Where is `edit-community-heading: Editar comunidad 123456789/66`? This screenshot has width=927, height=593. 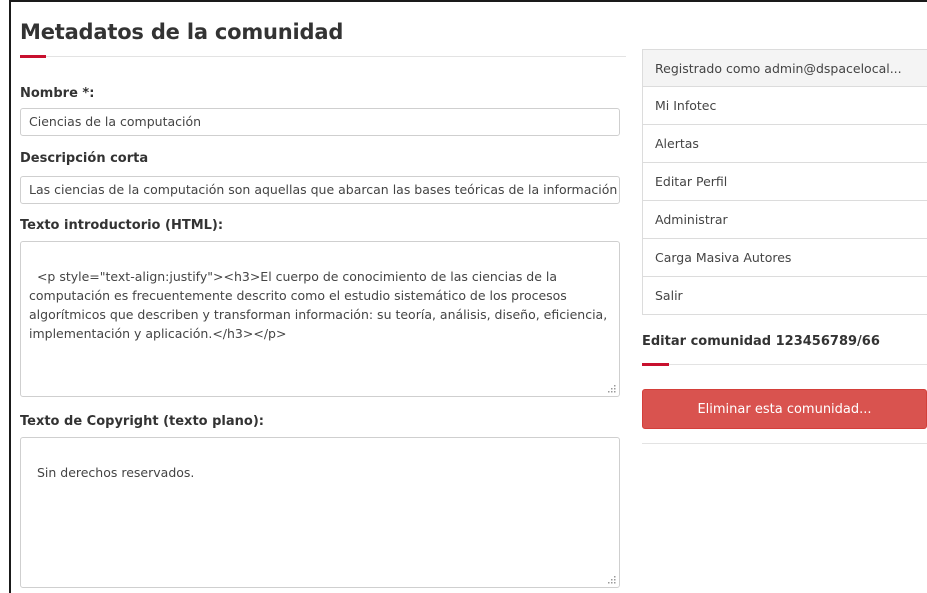
edit-community-heading: Editar comunidad 123456789/66 is located at coordinates (761, 341).